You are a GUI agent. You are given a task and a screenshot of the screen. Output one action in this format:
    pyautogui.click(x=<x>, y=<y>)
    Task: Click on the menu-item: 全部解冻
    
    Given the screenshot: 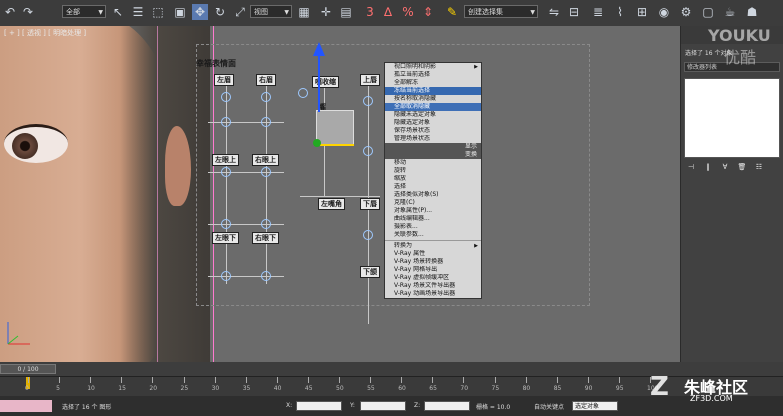 What is the action you would take?
    pyautogui.click(x=433, y=83)
    